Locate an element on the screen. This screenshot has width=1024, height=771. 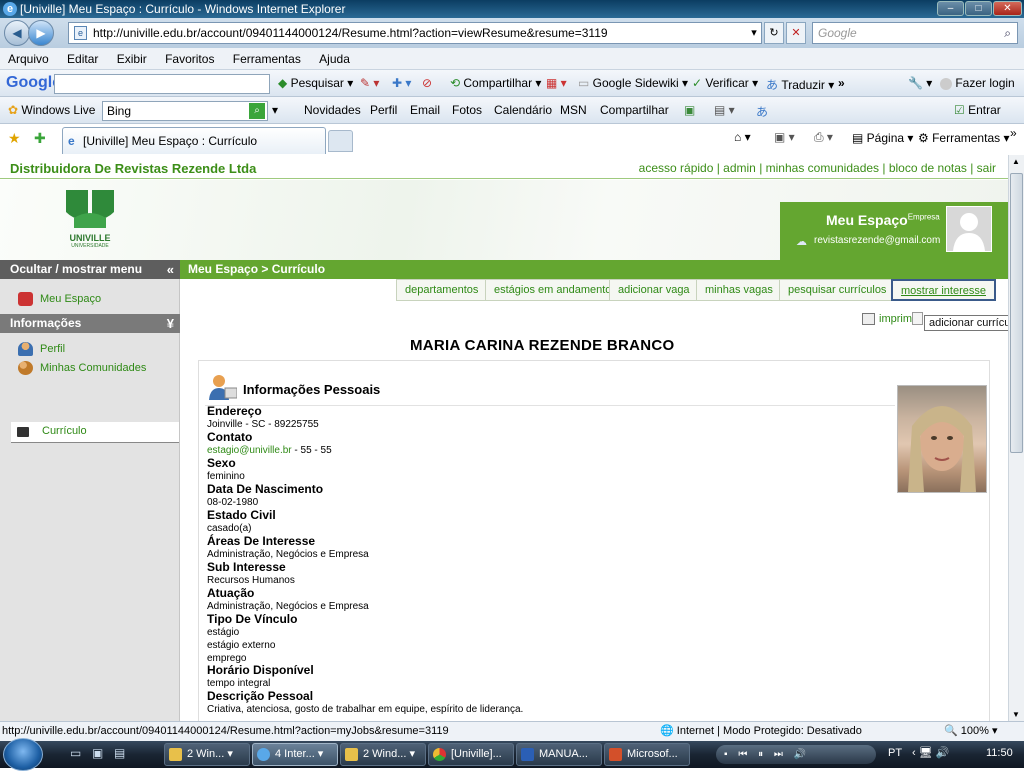
scroll-down-icon: ▼ is located at coordinates (1016, 714).